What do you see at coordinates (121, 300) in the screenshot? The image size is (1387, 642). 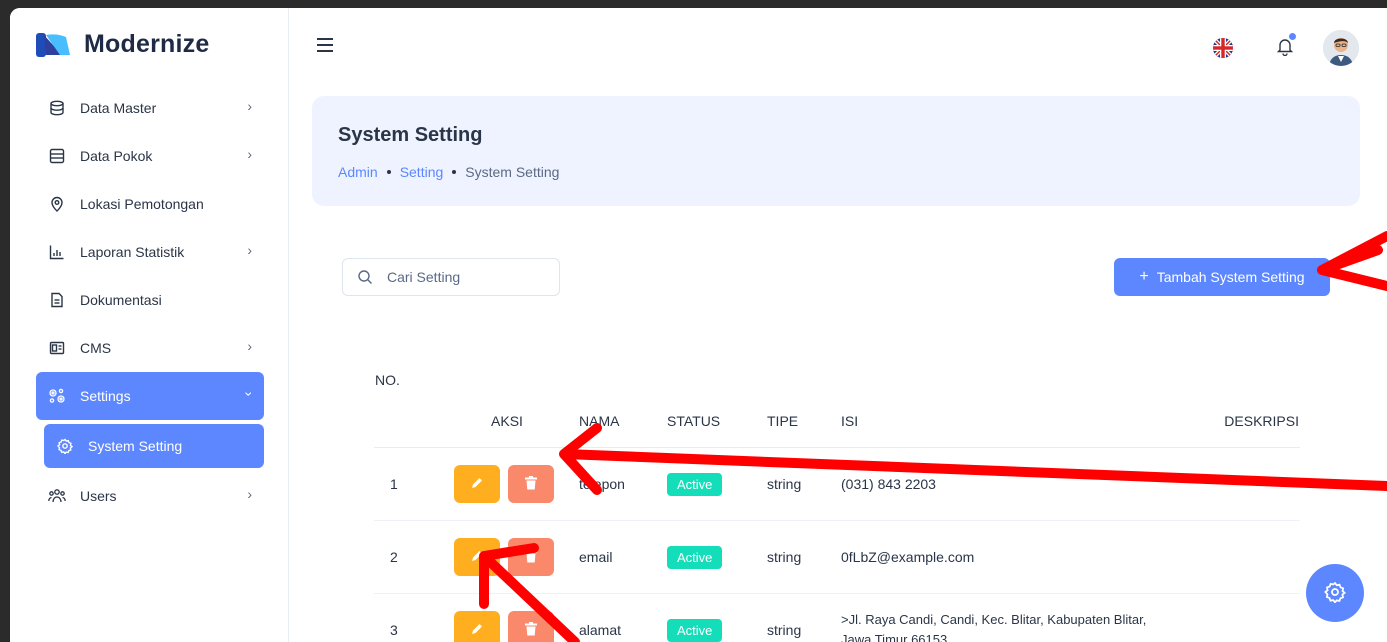 I see `sidebar-item-label: Dokumentasi` at bounding box center [121, 300].